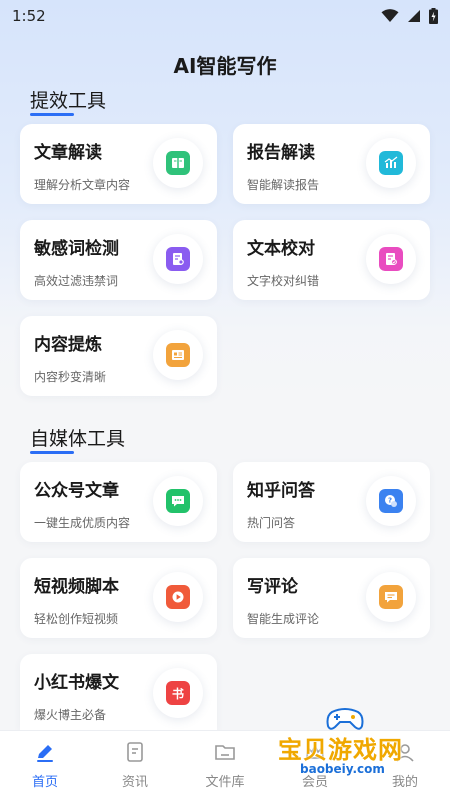 This screenshot has width=450, height=800. Describe the element at coordinates (68, 153) in the screenshot. I see `card-title: 文章解读` at that location.